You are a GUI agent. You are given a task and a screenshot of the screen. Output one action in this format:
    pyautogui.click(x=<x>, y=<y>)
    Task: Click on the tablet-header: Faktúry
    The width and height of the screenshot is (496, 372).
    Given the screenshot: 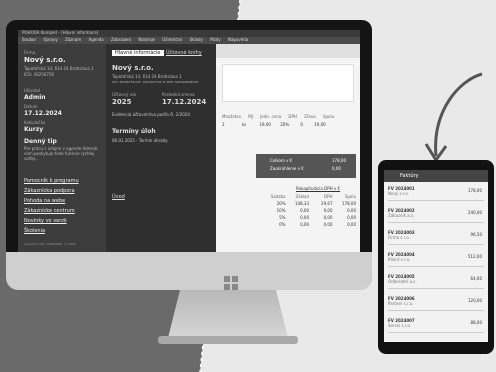 What is the action you would take?
    pyautogui.click(x=436, y=176)
    